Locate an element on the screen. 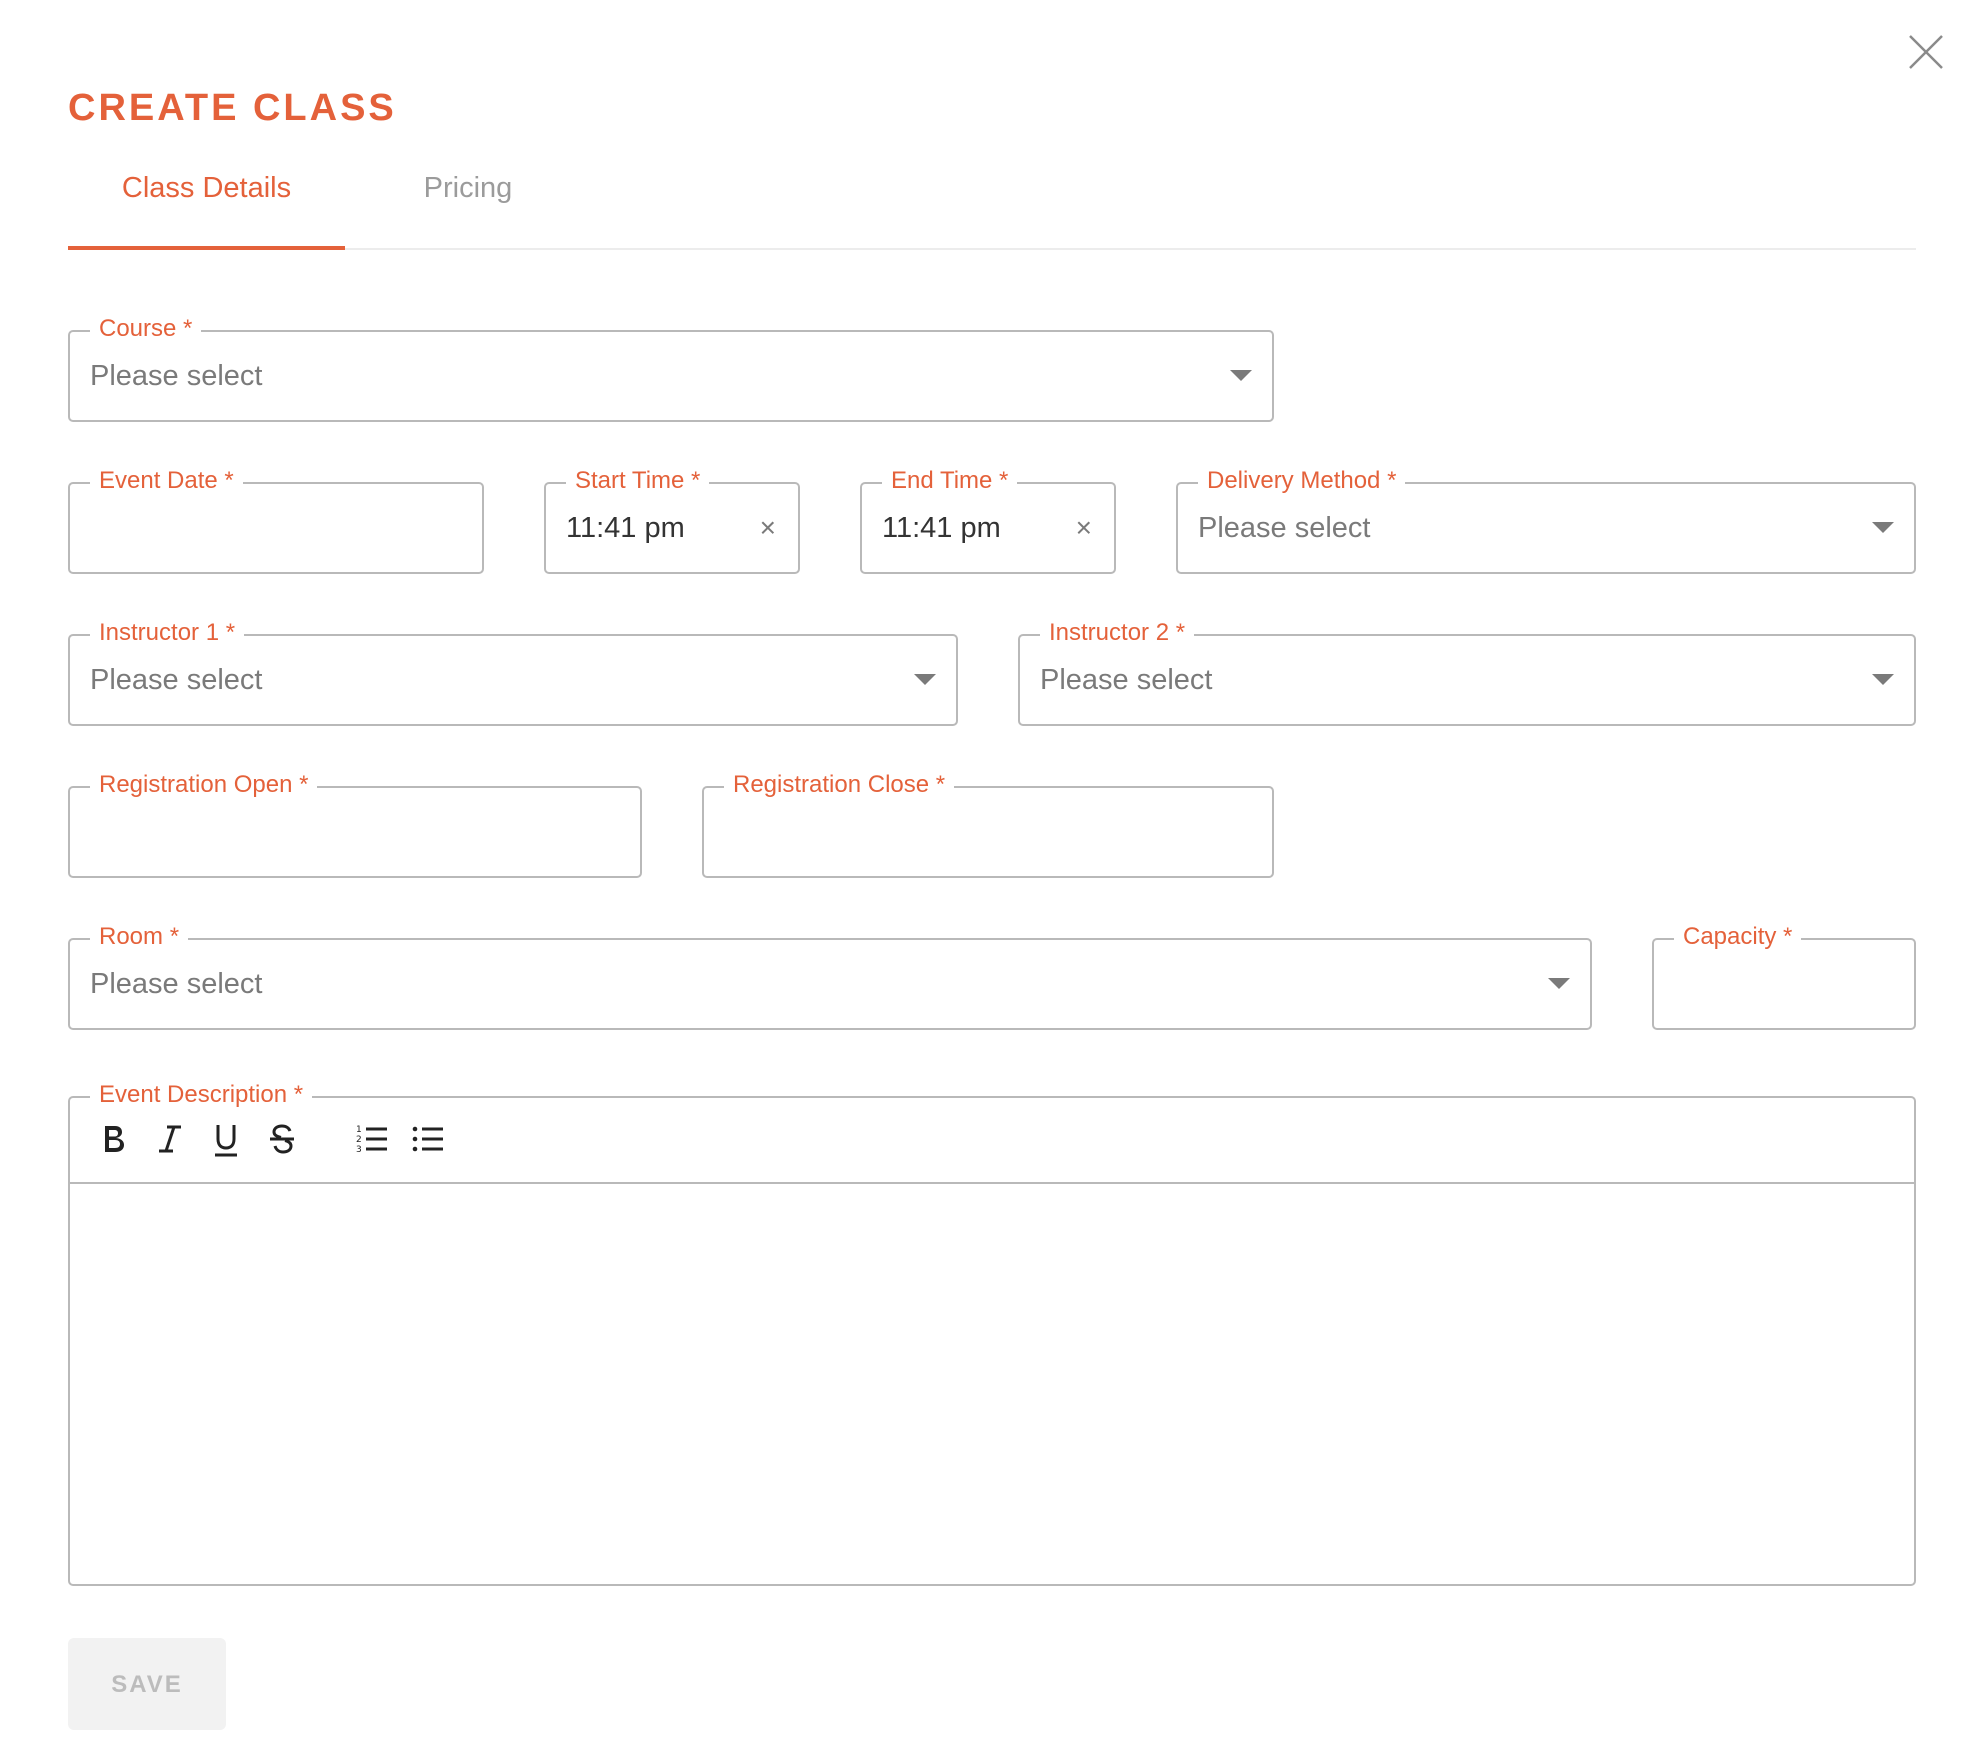 The width and height of the screenshot is (1970, 1752). bold-icon is located at coordinates (114, 1139).